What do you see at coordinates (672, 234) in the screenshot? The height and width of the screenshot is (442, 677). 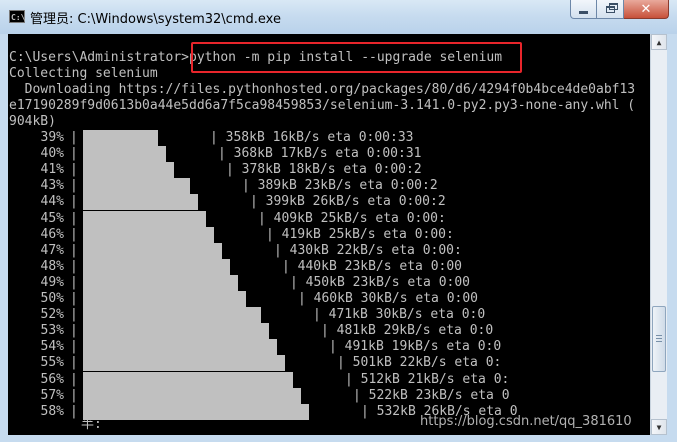 I see `window-frame-right` at bounding box center [672, 234].